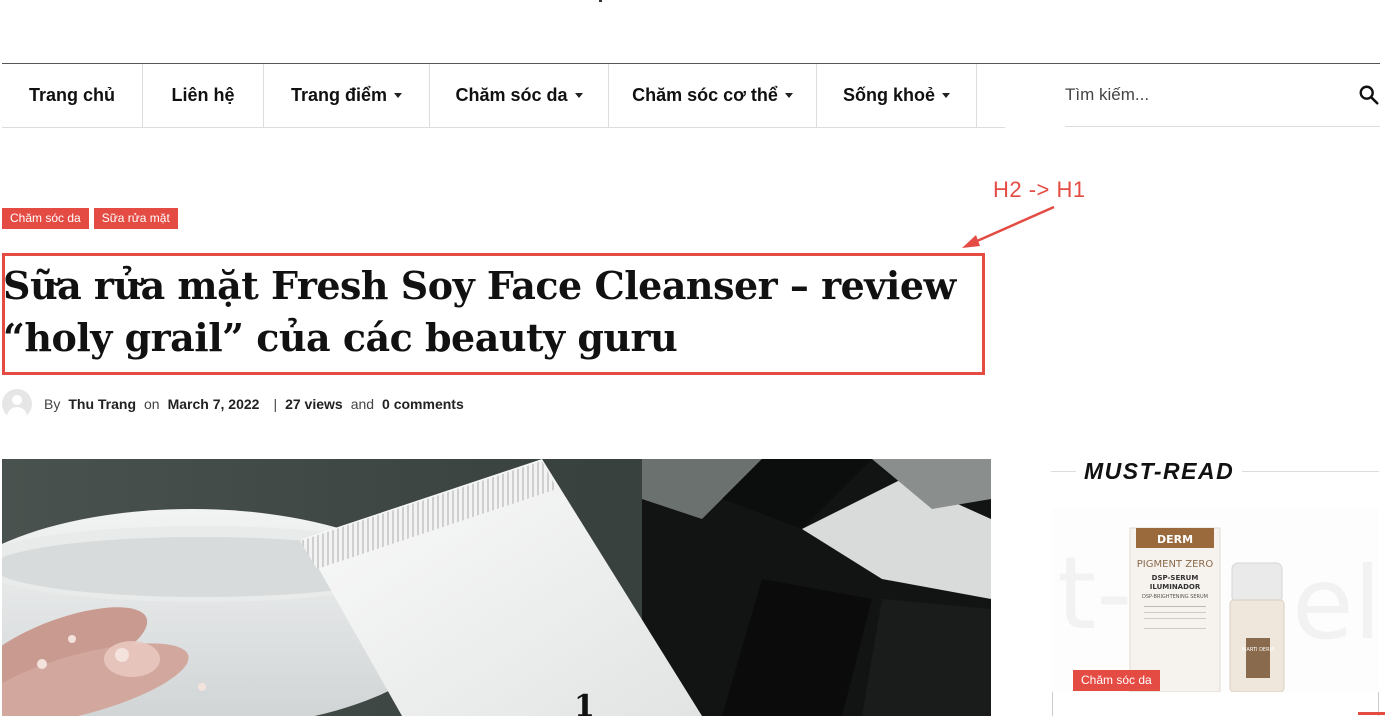 The image size is (1385, 716). Describe the element at coordinates (17, 404) in the screenshot. I see `author-avatar` at that location.